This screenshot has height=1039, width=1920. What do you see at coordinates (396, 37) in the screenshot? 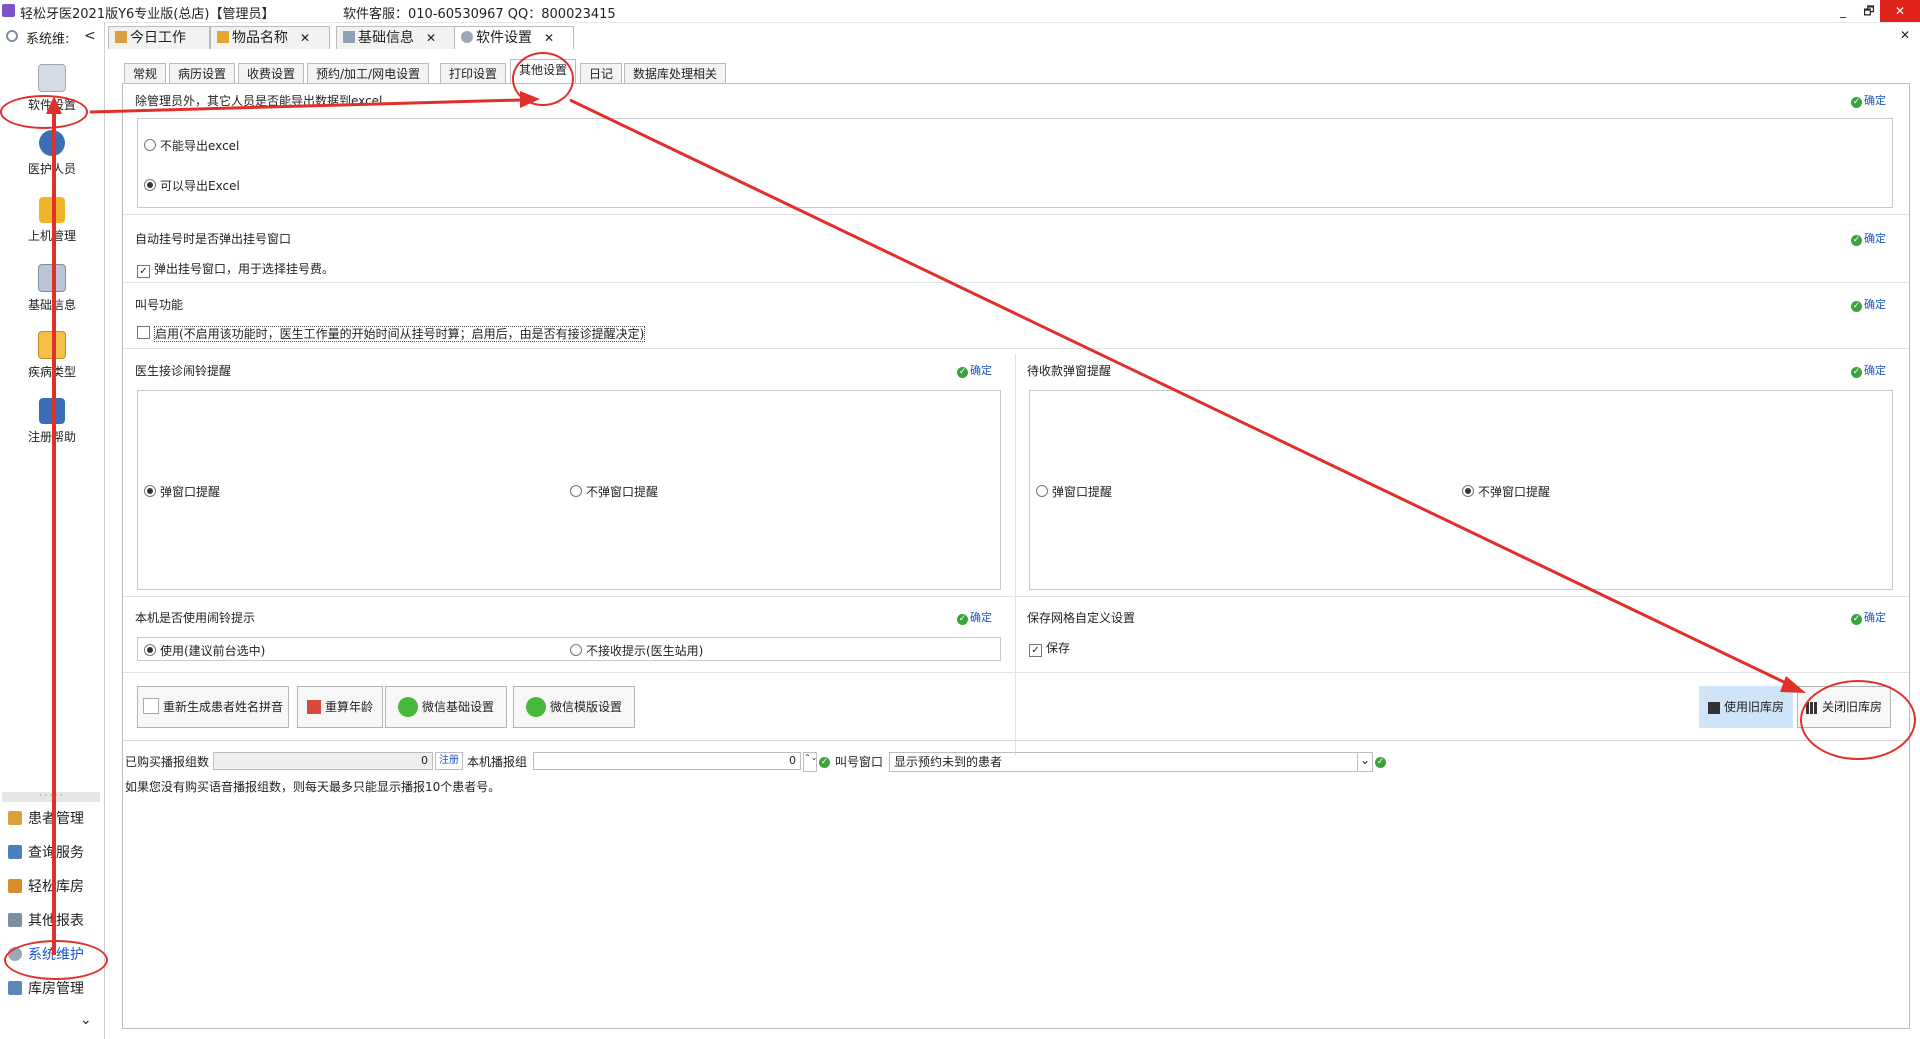
I see `tab-basic-info: 基础信息 ✕` at bounding box center [396, 37].